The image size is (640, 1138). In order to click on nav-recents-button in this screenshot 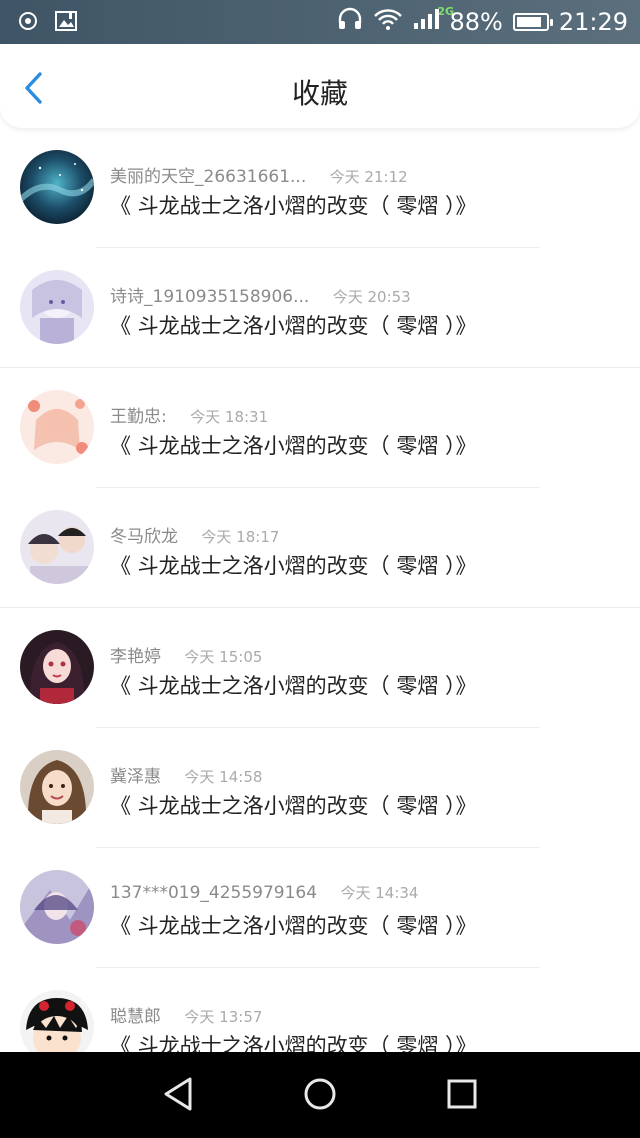, I will do `click(462, 1096)`.